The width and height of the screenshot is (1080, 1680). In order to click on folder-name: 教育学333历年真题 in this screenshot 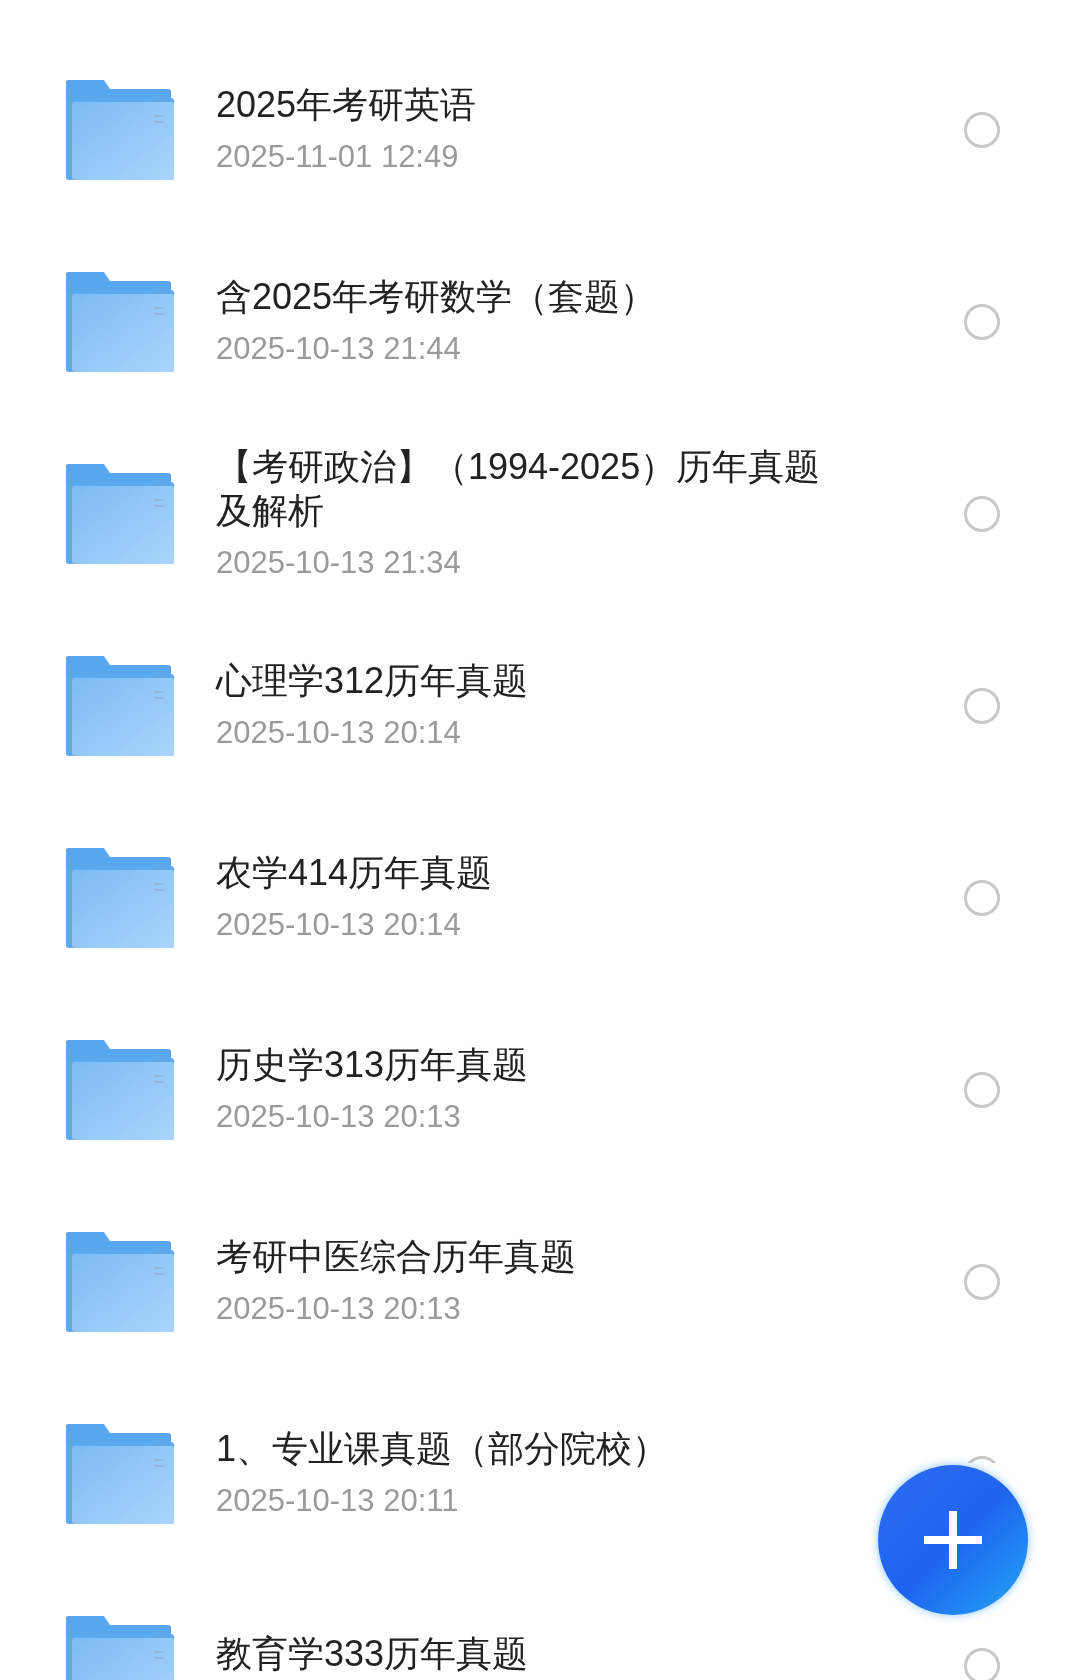, I will do `click(373, 1654)`.